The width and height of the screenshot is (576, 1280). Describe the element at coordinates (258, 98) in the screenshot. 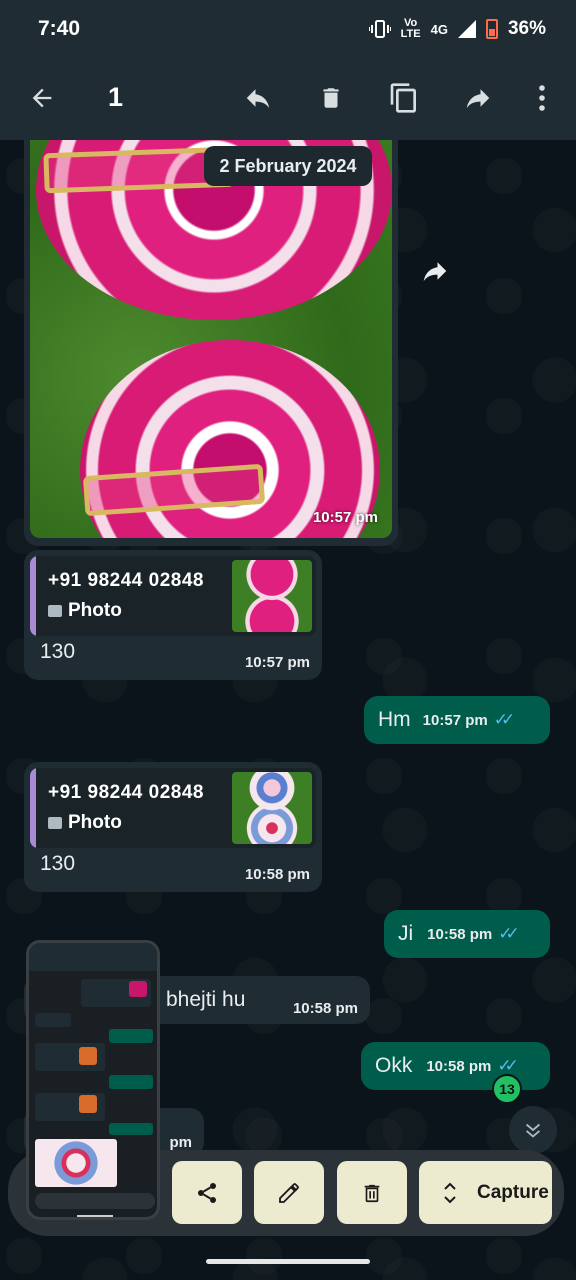

I see `reply-icon` at that location.